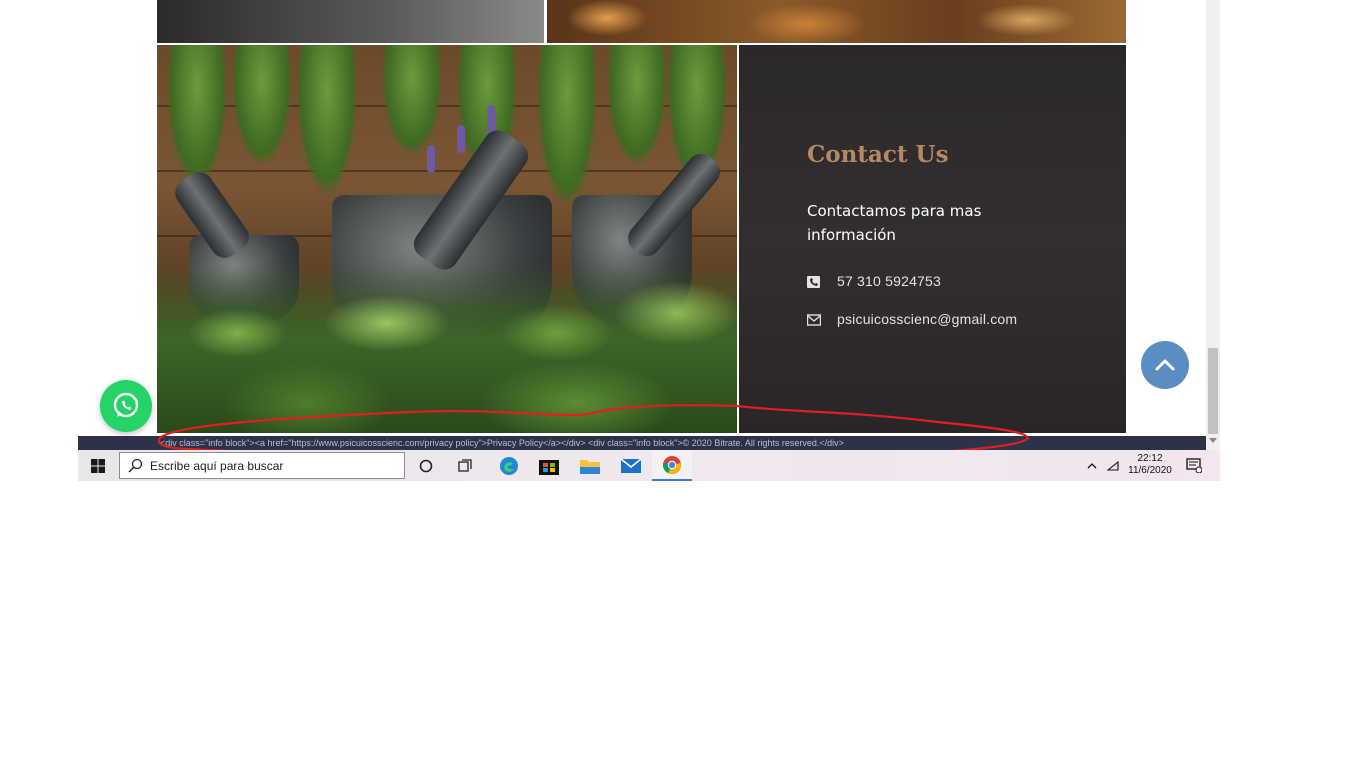 This screenshot has width=1366, height=768. Describe the element at coordinates (1213, 391) in the screenshot. I see `scrollbar-thumb` at that location.